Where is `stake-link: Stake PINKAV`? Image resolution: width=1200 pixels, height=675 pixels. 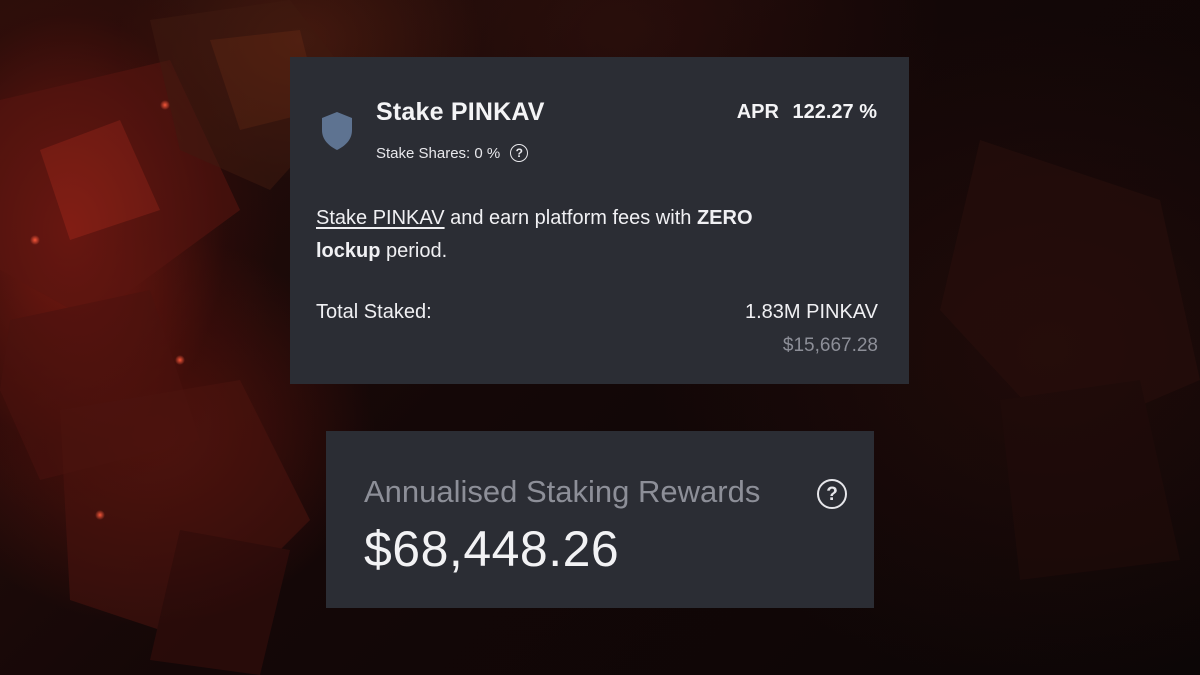
stake-link: Stake PINKAV is located at coordinates (380, 218).